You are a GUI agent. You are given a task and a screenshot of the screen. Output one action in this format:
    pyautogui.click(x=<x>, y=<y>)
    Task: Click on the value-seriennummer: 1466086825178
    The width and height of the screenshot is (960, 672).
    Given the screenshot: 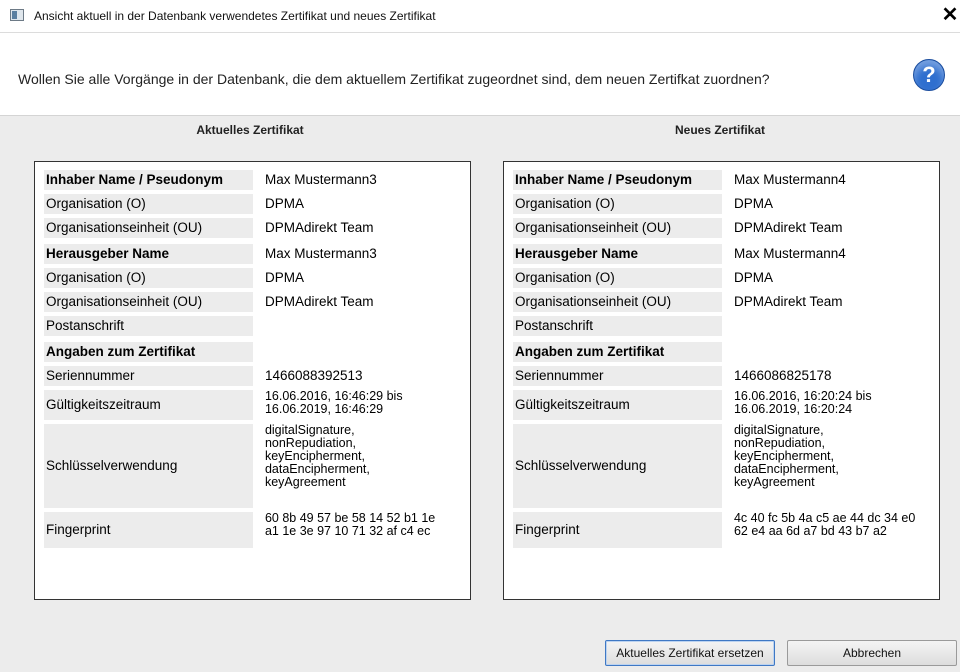 What is the action you would take?
    pyautogui.click(x=782, y=375)
    